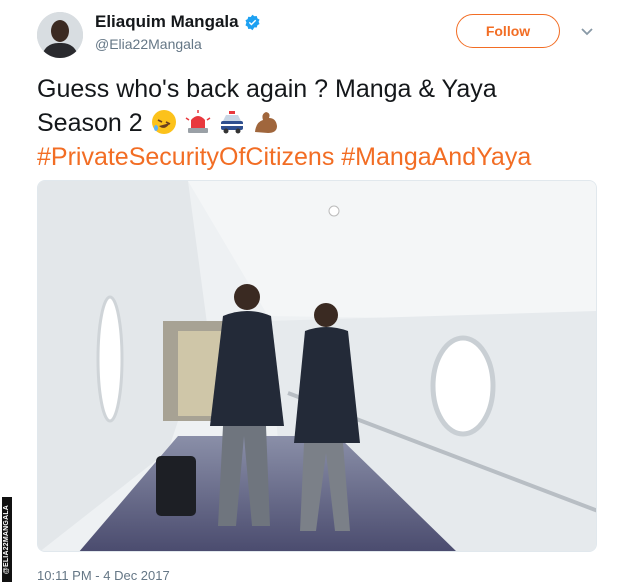 The image size is (627, 588). Describe the element at coordinates (103, 575) in the screenshot. I see `tweet-timestamp: 10:11 PM - 4 Dec 2017` at that location.